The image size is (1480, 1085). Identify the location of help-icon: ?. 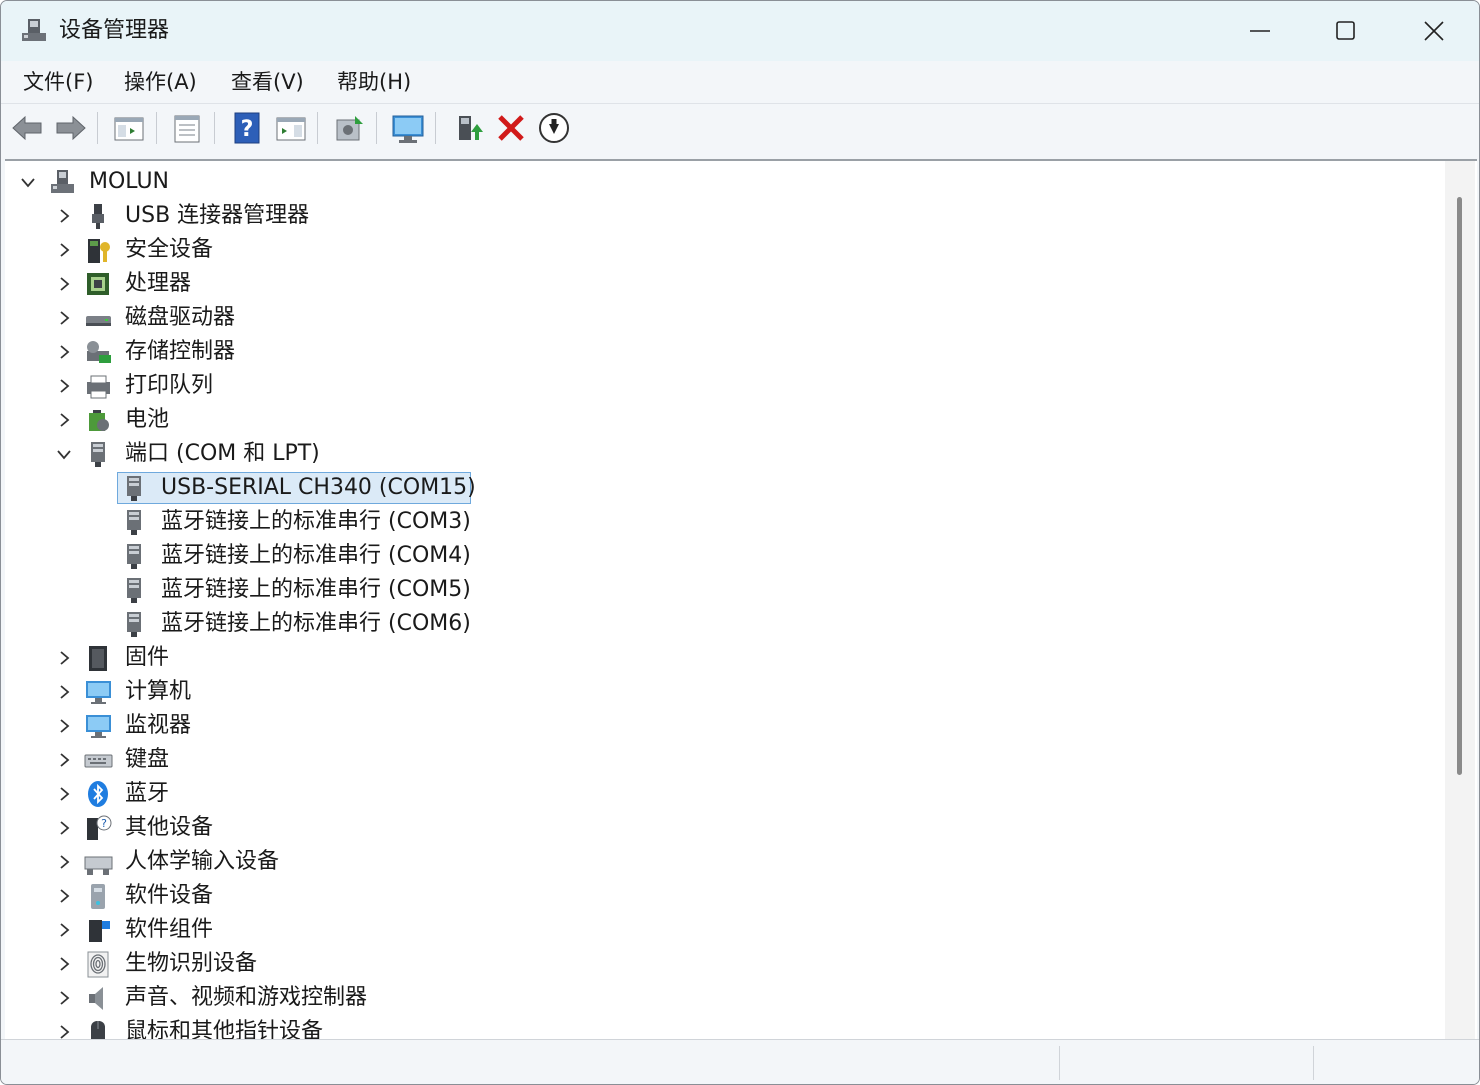
(247, 128).